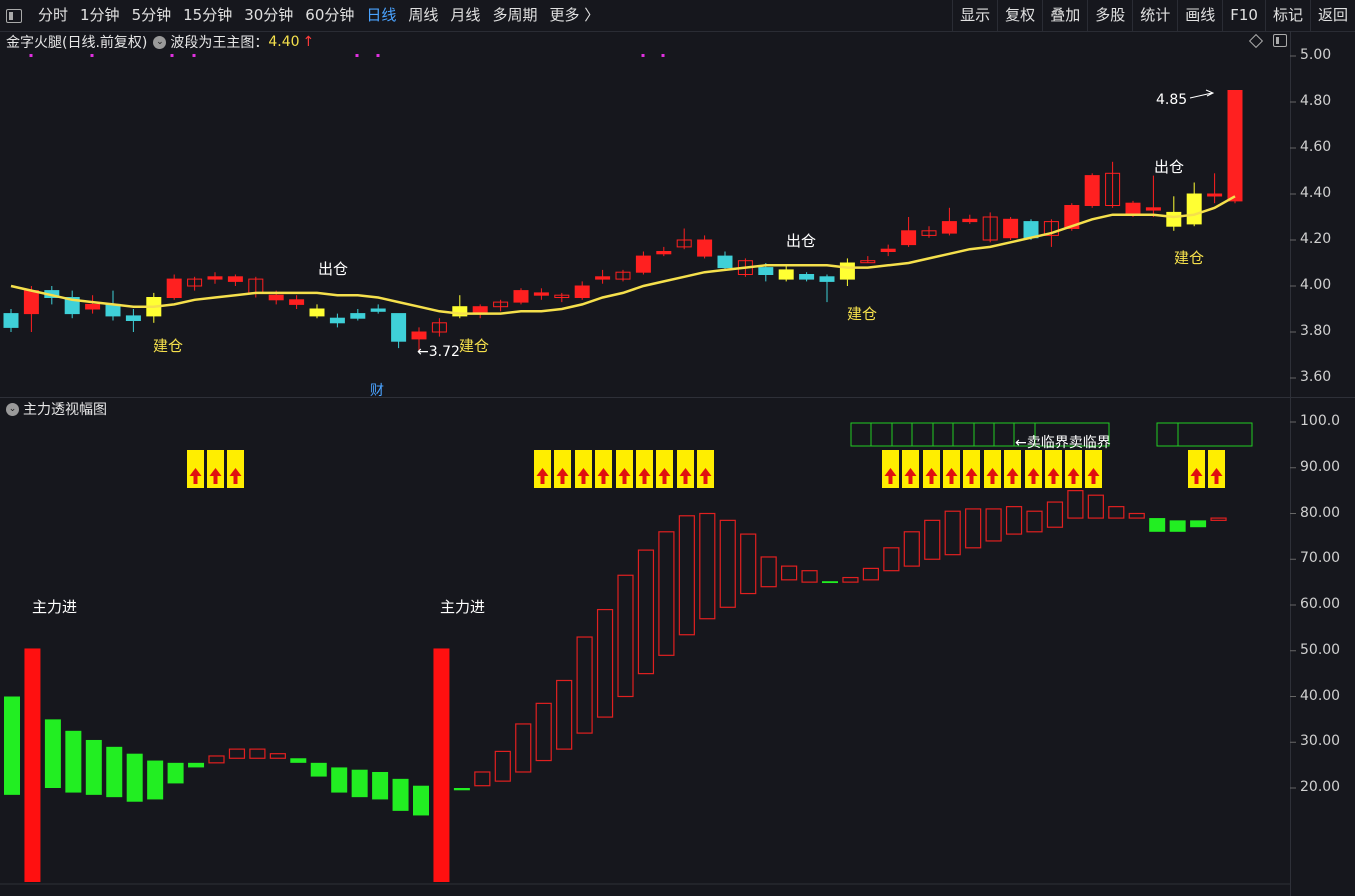 The width and height of the screenshot is (1355, 896). What do you see at coordinates (1320, 421) in the screenshot?
I see `sub-y-tick: 100.0` at bounding box center [1320, 421].